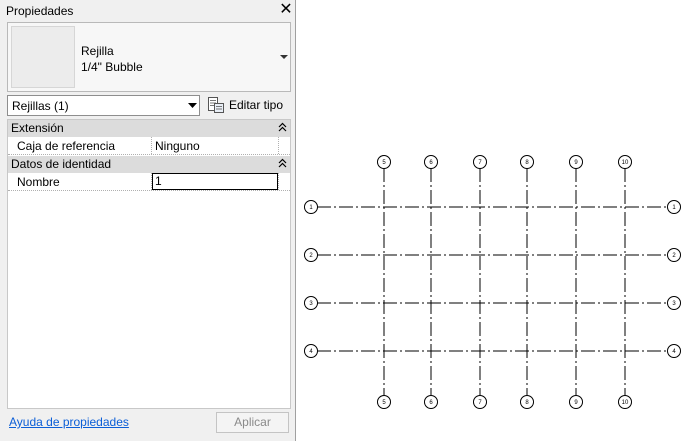 Image resolution: width=688 pixels, height=441 pixels. I want to click on palette-title-bar: Propiedades ✕, so click(148, 11).